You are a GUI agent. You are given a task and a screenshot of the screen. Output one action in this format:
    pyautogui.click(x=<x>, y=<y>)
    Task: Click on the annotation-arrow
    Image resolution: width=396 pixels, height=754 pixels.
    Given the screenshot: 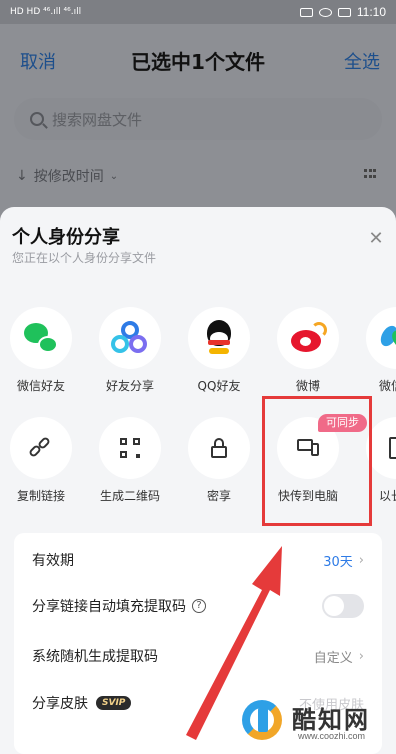 What is the action you would take?
    pyautogui.click(x=234, y=643)
    